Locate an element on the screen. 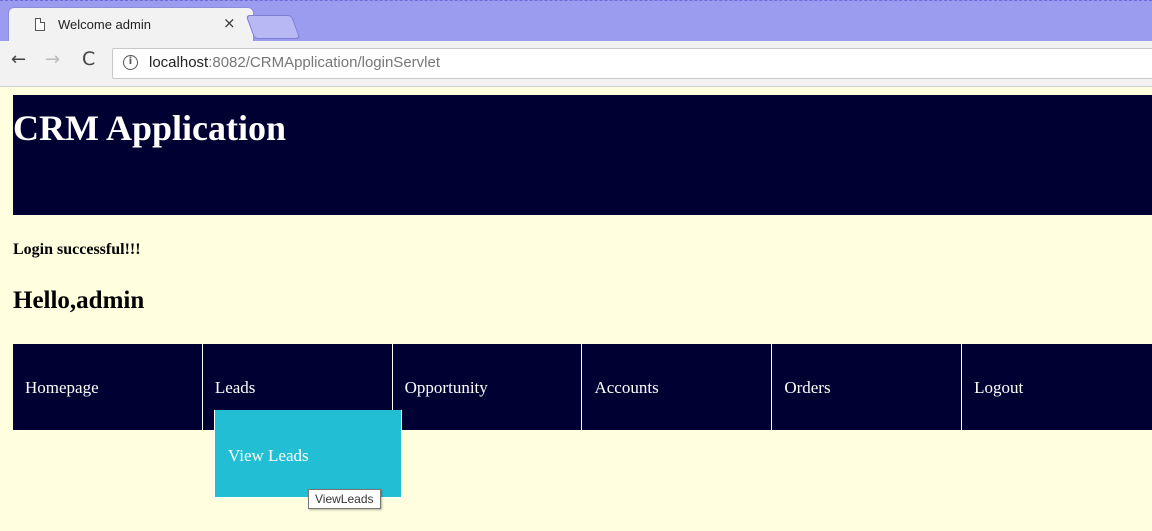 The height and width of the screenshot is (531, 1152). leads-dropdown: View Leads is located at coordinates (308, 454).